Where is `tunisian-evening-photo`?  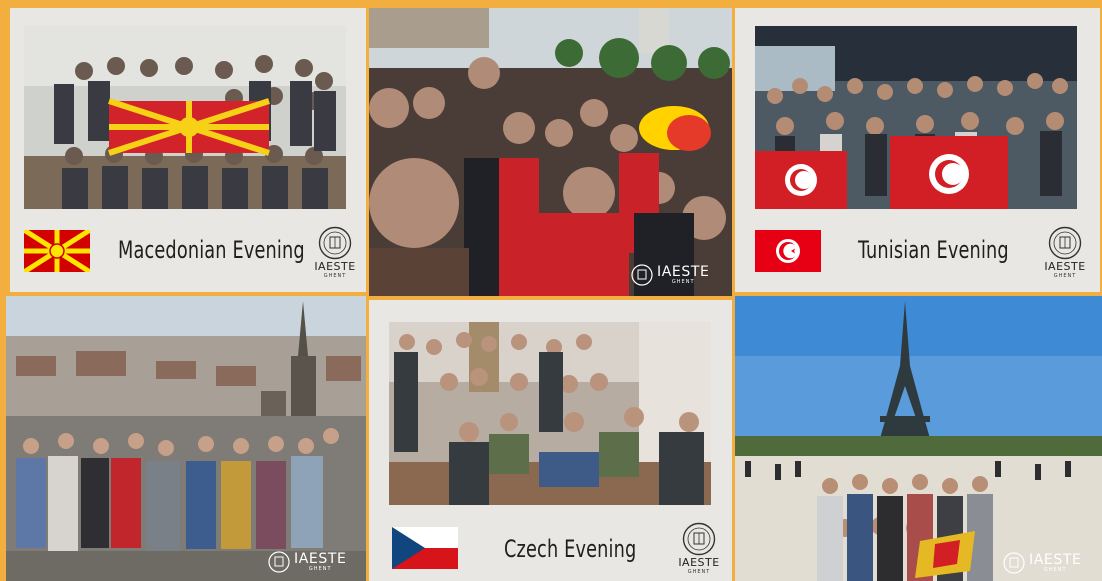 tunisian-evening-photo is located at coordinates (916, 117).